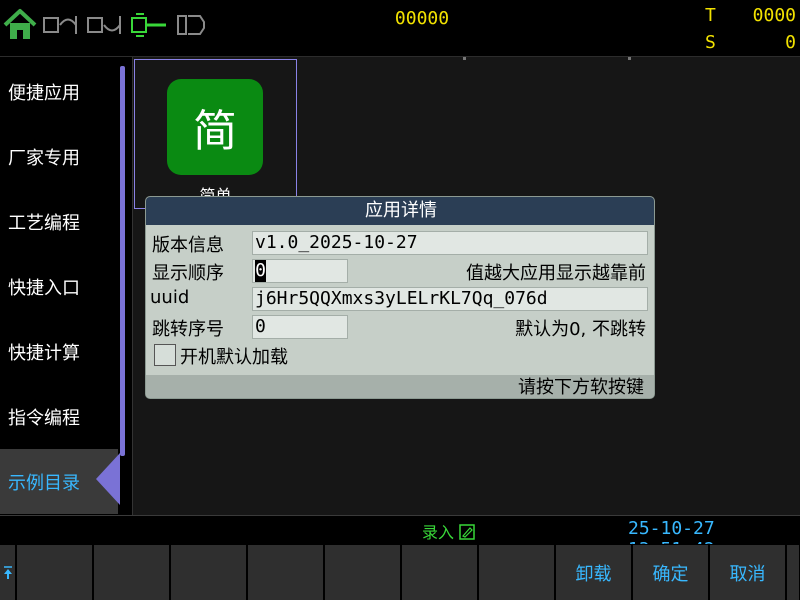 The height and width of the screenshot is (600, 800). What do you see at coordinates (422, 18) in the screenshot?
I see `program-number: 00000` at bounding box center [422, 18].